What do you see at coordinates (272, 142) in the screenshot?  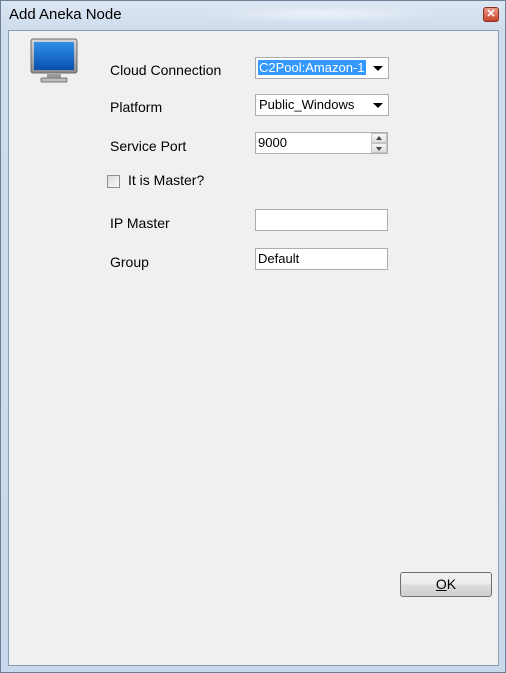 I see `service-port-value: 9000` at bounding box center [272, 142].